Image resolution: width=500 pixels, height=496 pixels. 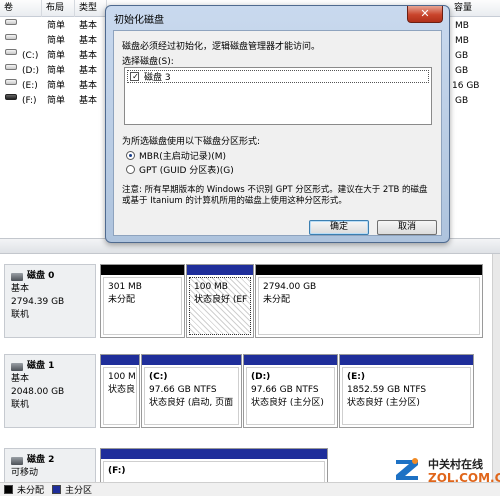 What do you see at coordinates (425, 14) in the screenshot?
I see `close-button: ✕` at bounding box center [425, 14].